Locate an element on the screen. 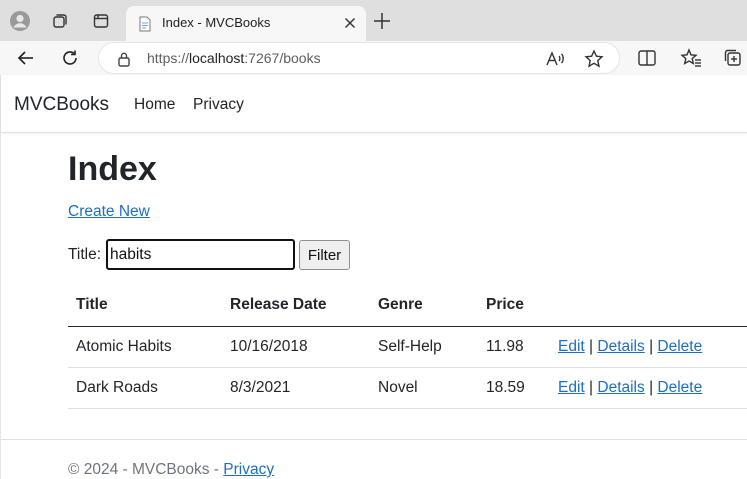 This screenshot has height=479, width=747. new-tab-icon is located at coordinates (382, 21).